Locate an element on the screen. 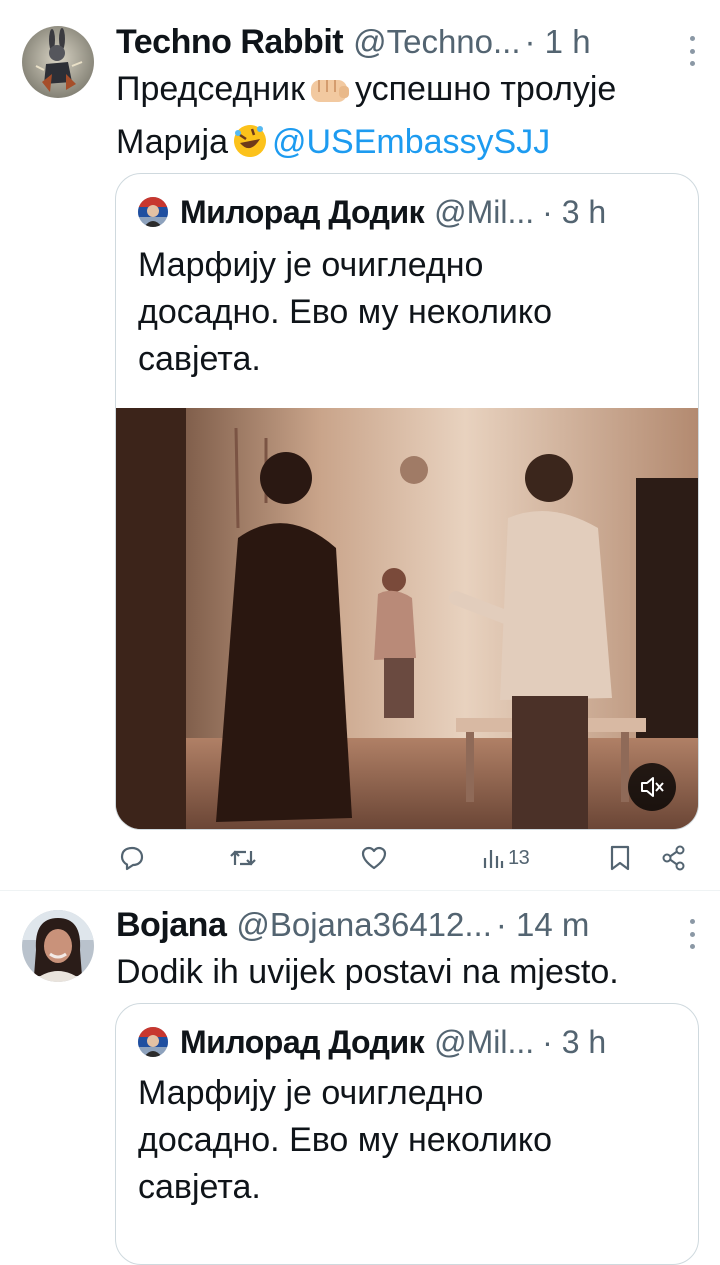  retweet-button is located at coordinates (243, 858).